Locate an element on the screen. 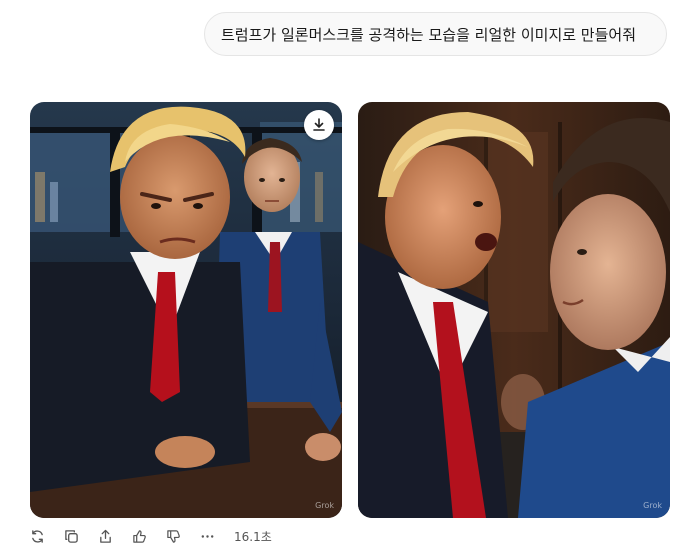 Image resolution: width=681 pixels, height=550 pixels. thumbs-up-icon is located at coordinates (139, 536).